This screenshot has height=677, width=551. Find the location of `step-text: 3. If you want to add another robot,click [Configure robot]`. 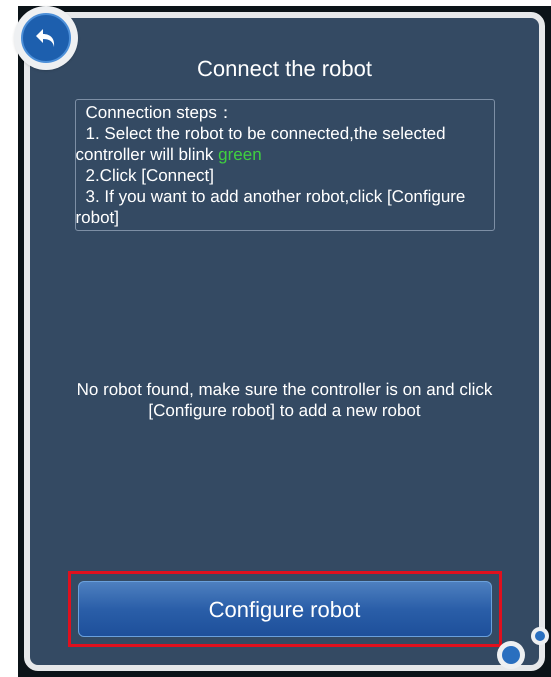

step-text: 3. If you want to add another robot,click [Configure robot] is located at coordinates (271, 207).